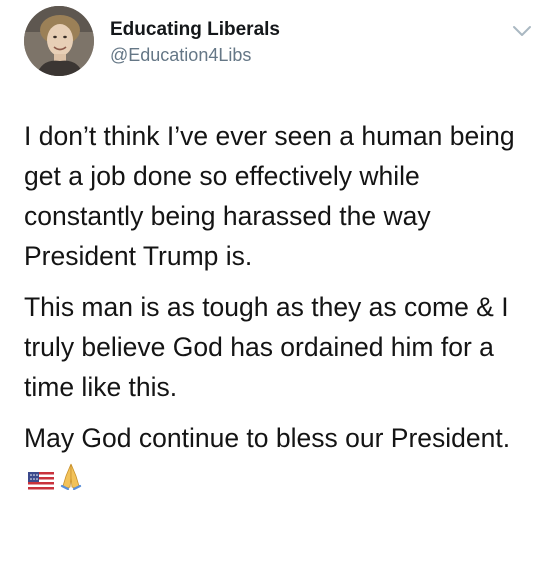  Describe the element at coordinates (59, 41) in the screenshot. I see `avatar` at that location.